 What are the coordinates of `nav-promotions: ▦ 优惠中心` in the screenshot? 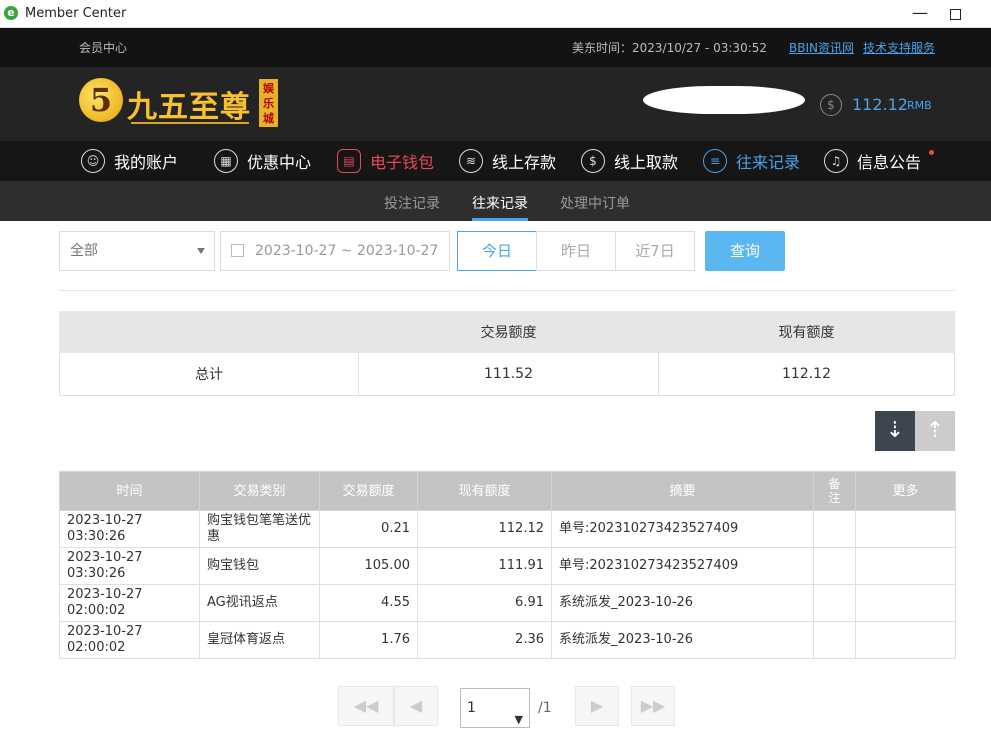 It's located at (262, 161).